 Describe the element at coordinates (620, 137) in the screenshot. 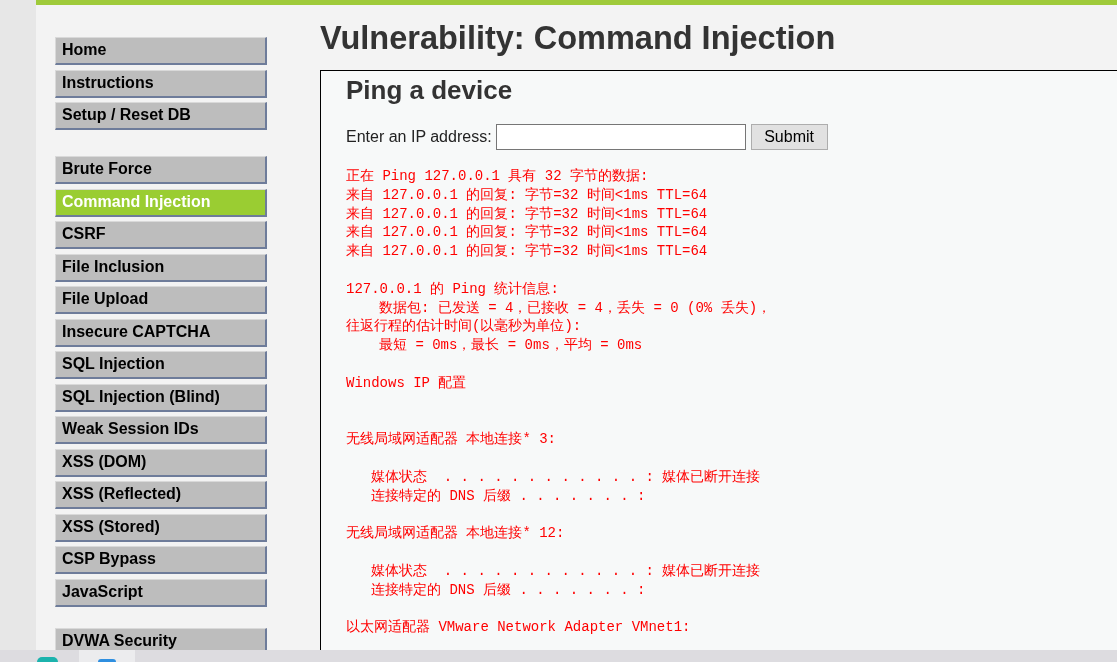

I see `ip-address-input` at that location.